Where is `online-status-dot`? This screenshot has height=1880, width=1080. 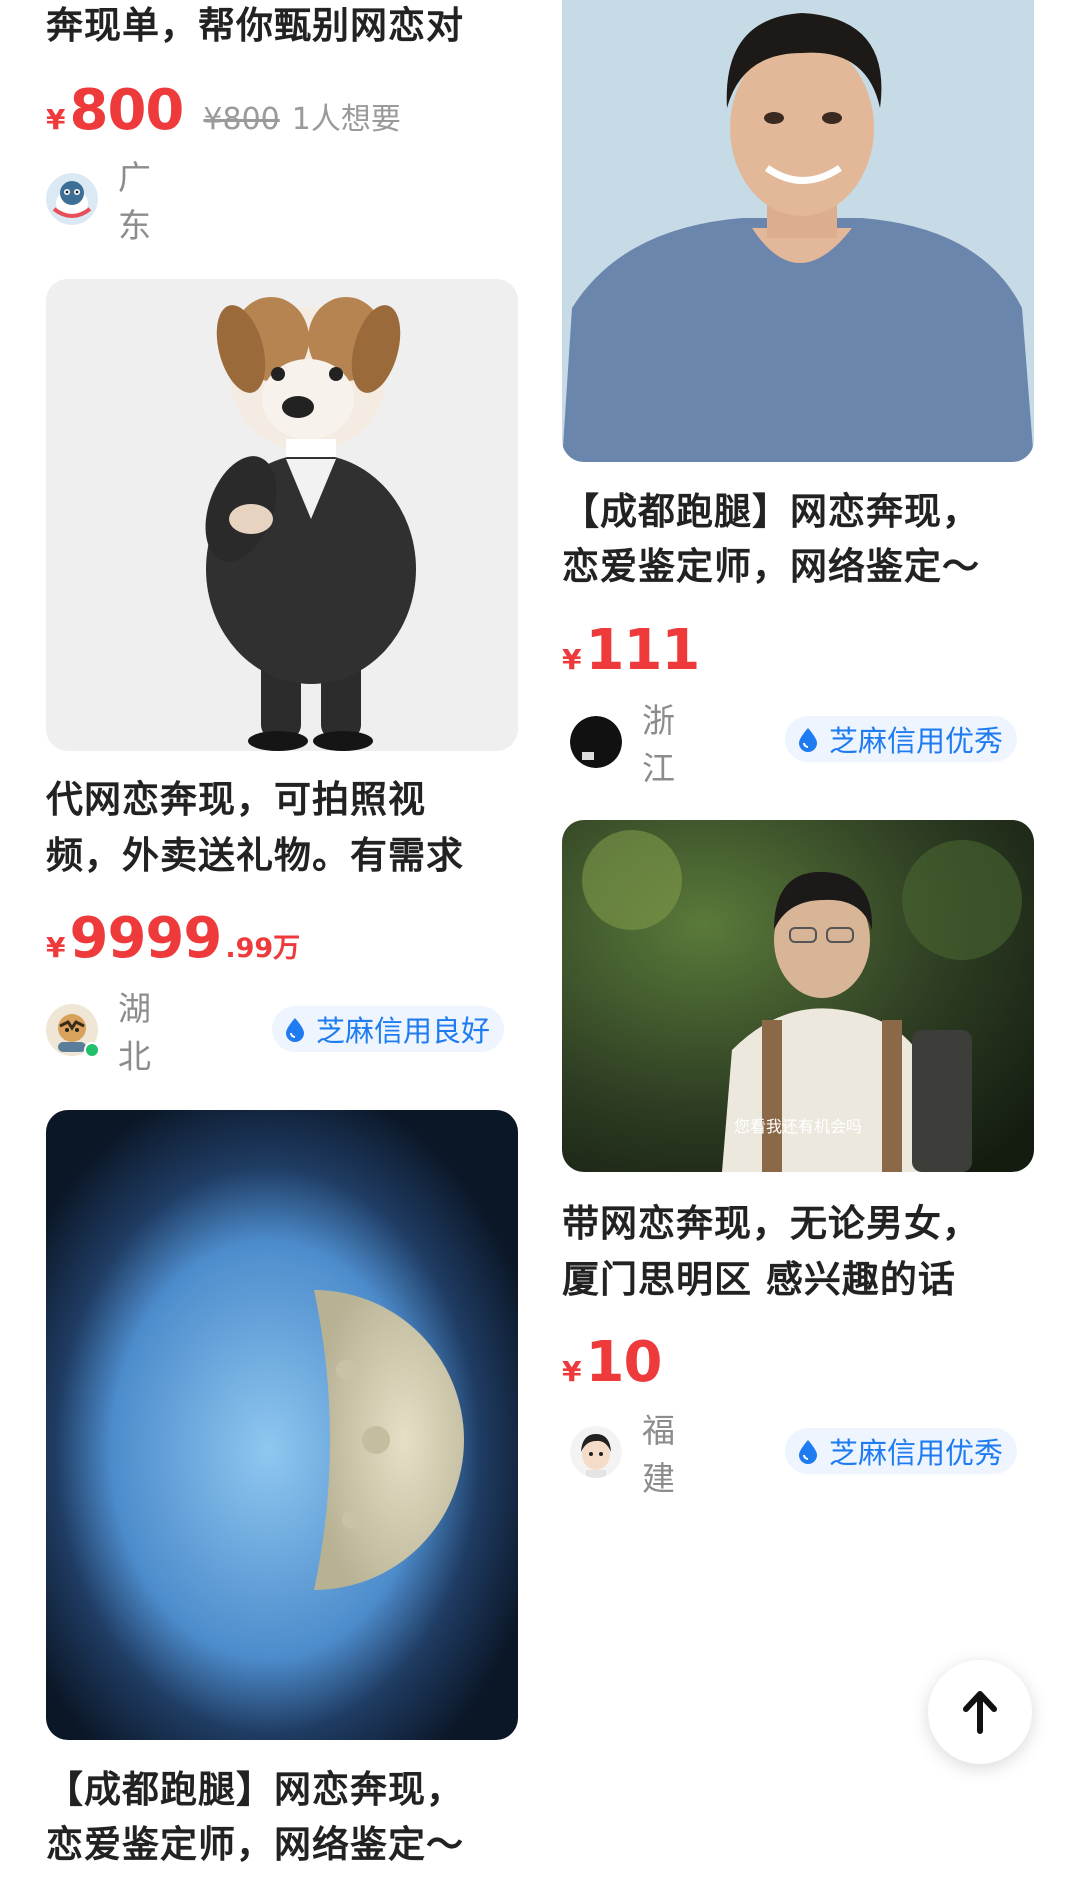
online-status-dot is located at coordinates (92, 1050).